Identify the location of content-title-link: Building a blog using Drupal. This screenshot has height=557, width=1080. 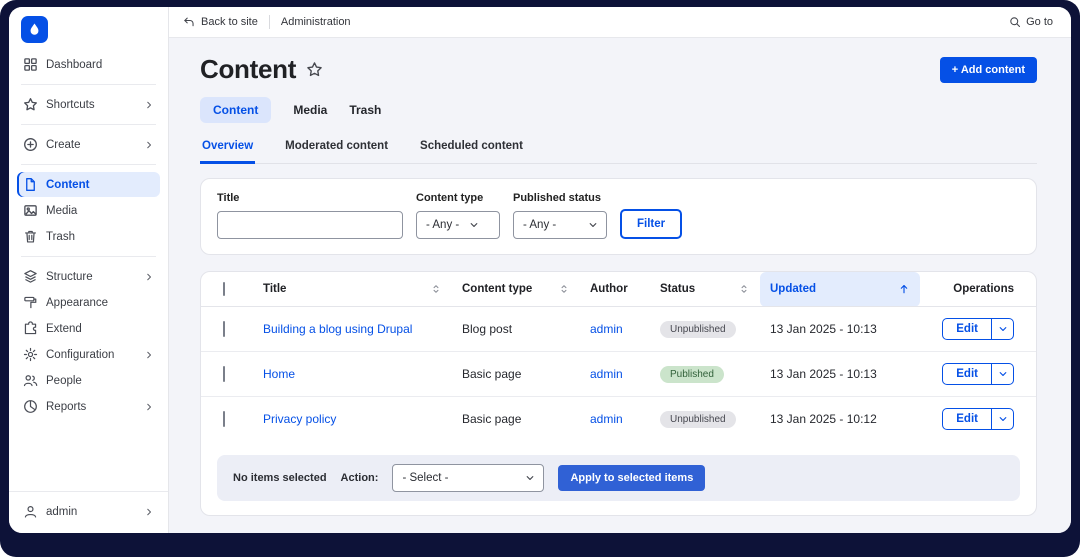
(337, 329).